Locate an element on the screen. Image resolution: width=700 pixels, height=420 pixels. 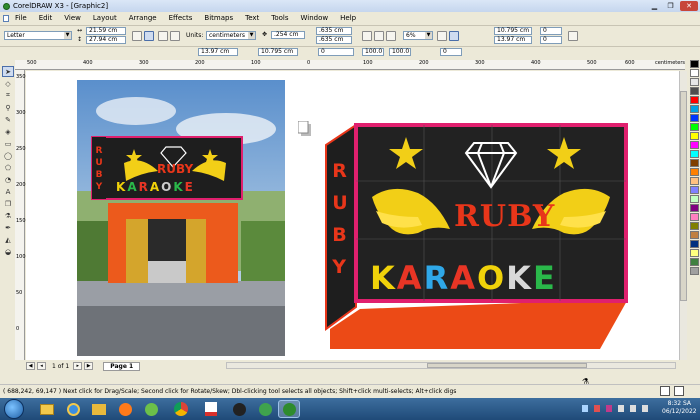
minimize-button: ▁ is located at coordinates (654, 6).